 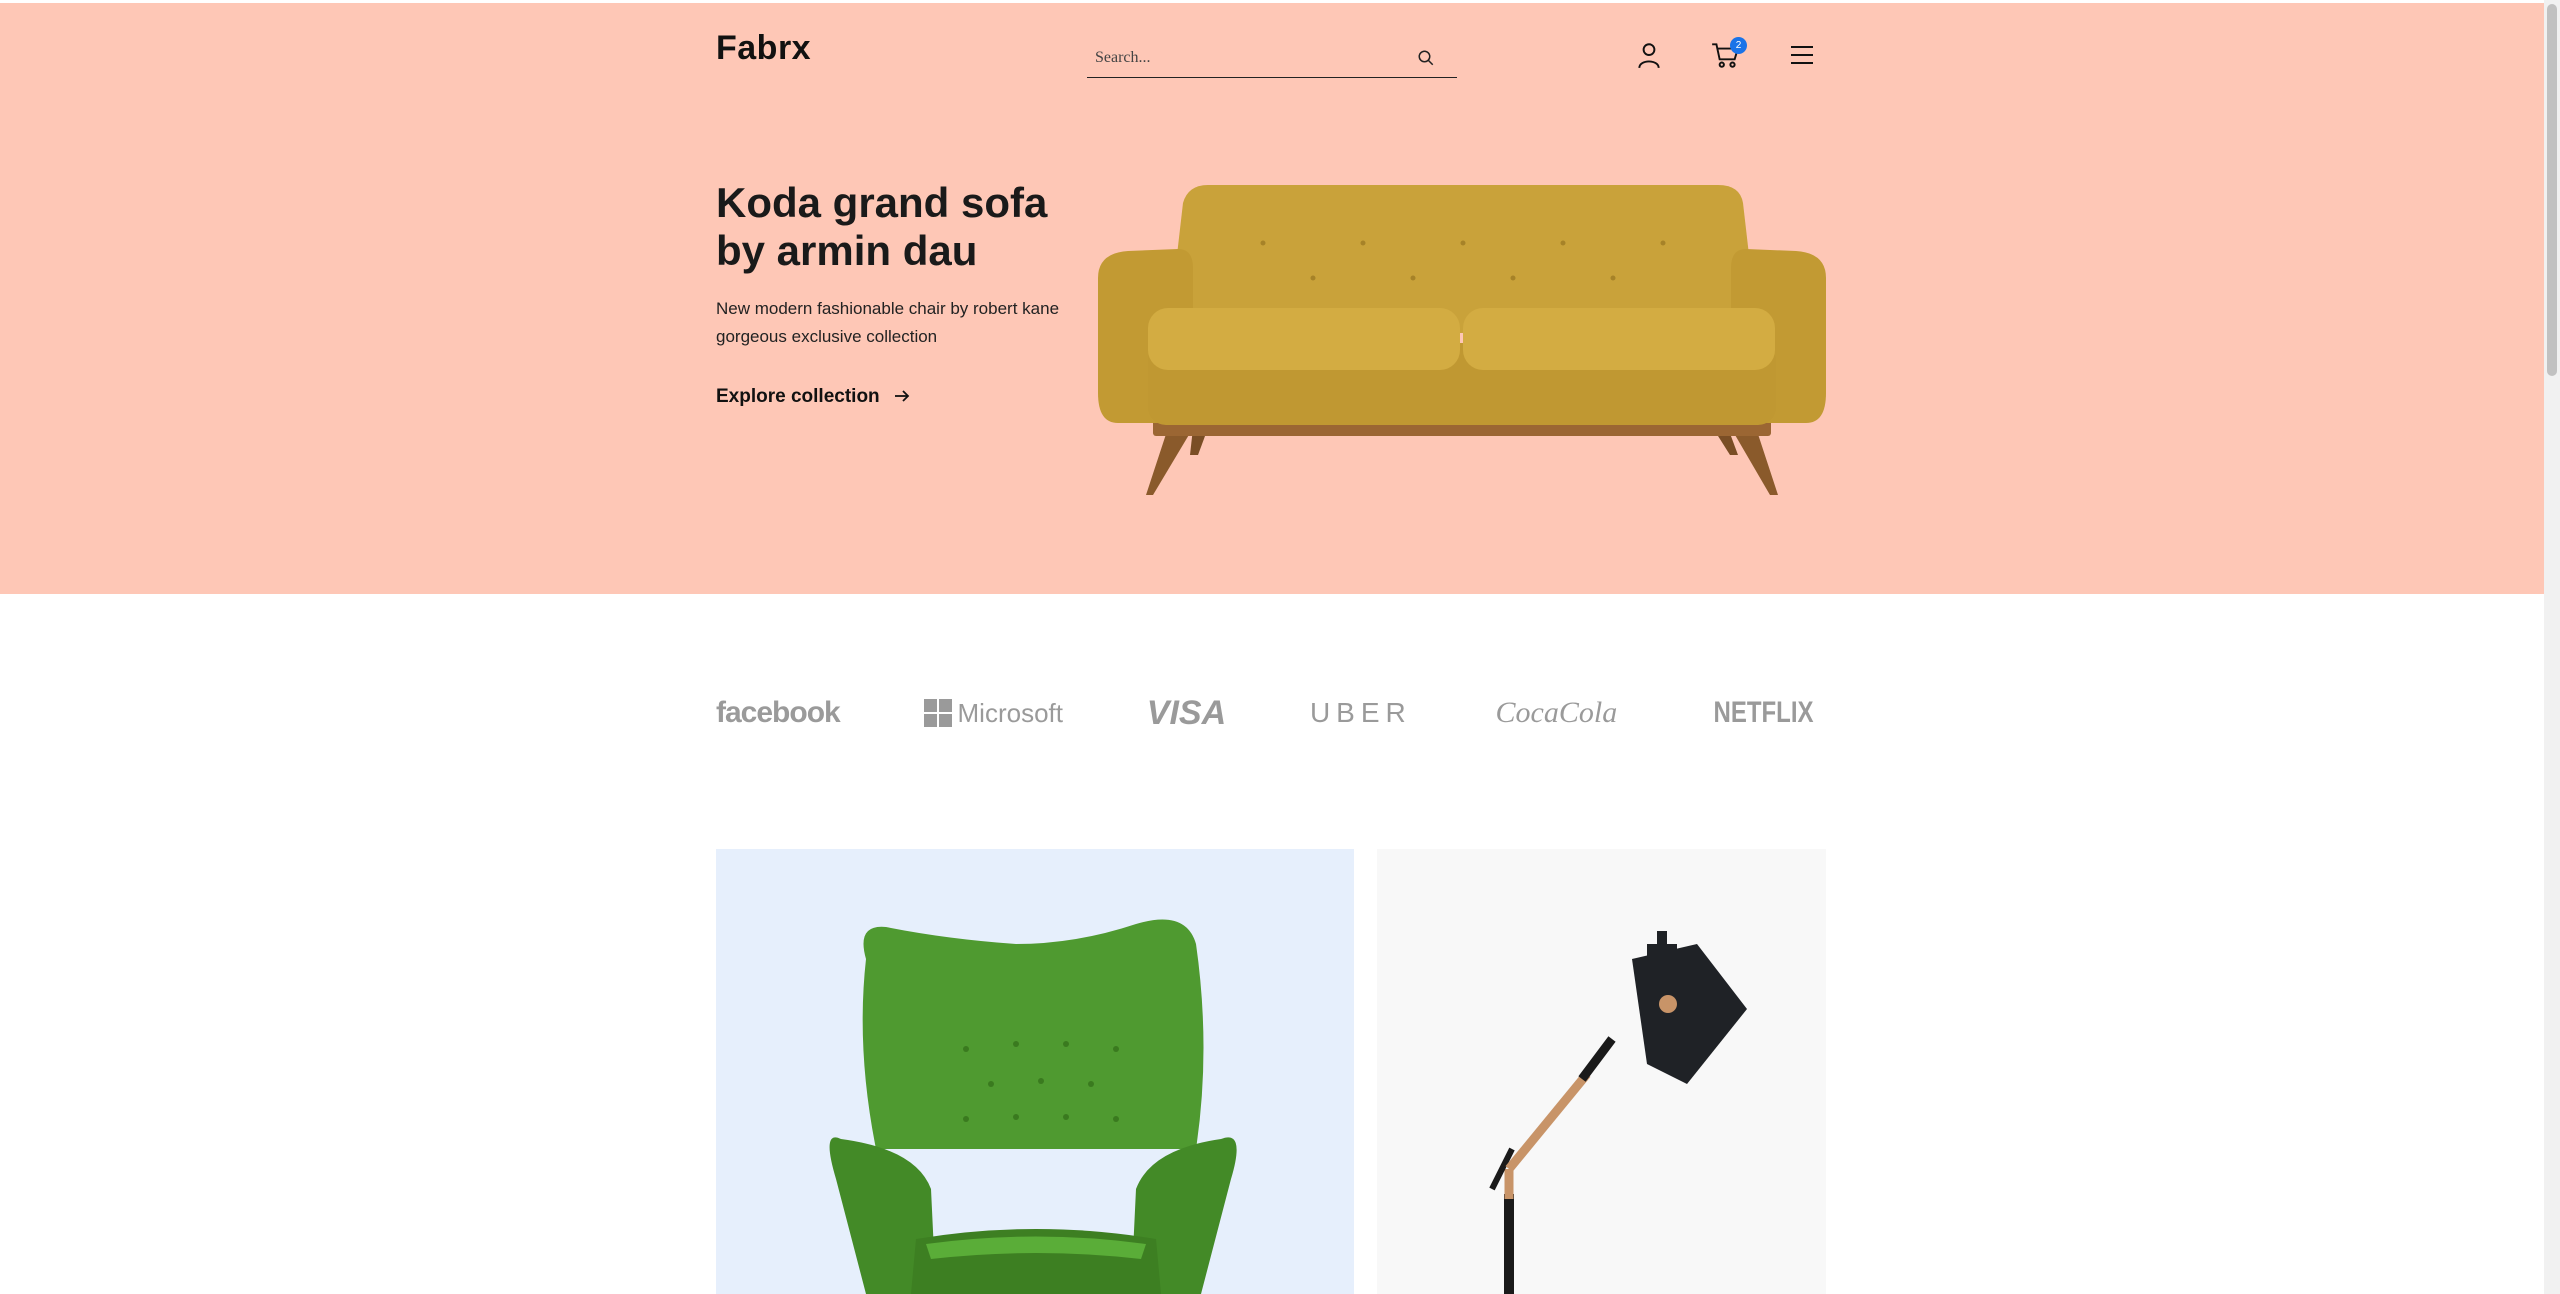 What do you see at coordinates (1618, 1112) in the screenshot?
I see `floor-lamp-image` at bounding box center [1618, 1112].